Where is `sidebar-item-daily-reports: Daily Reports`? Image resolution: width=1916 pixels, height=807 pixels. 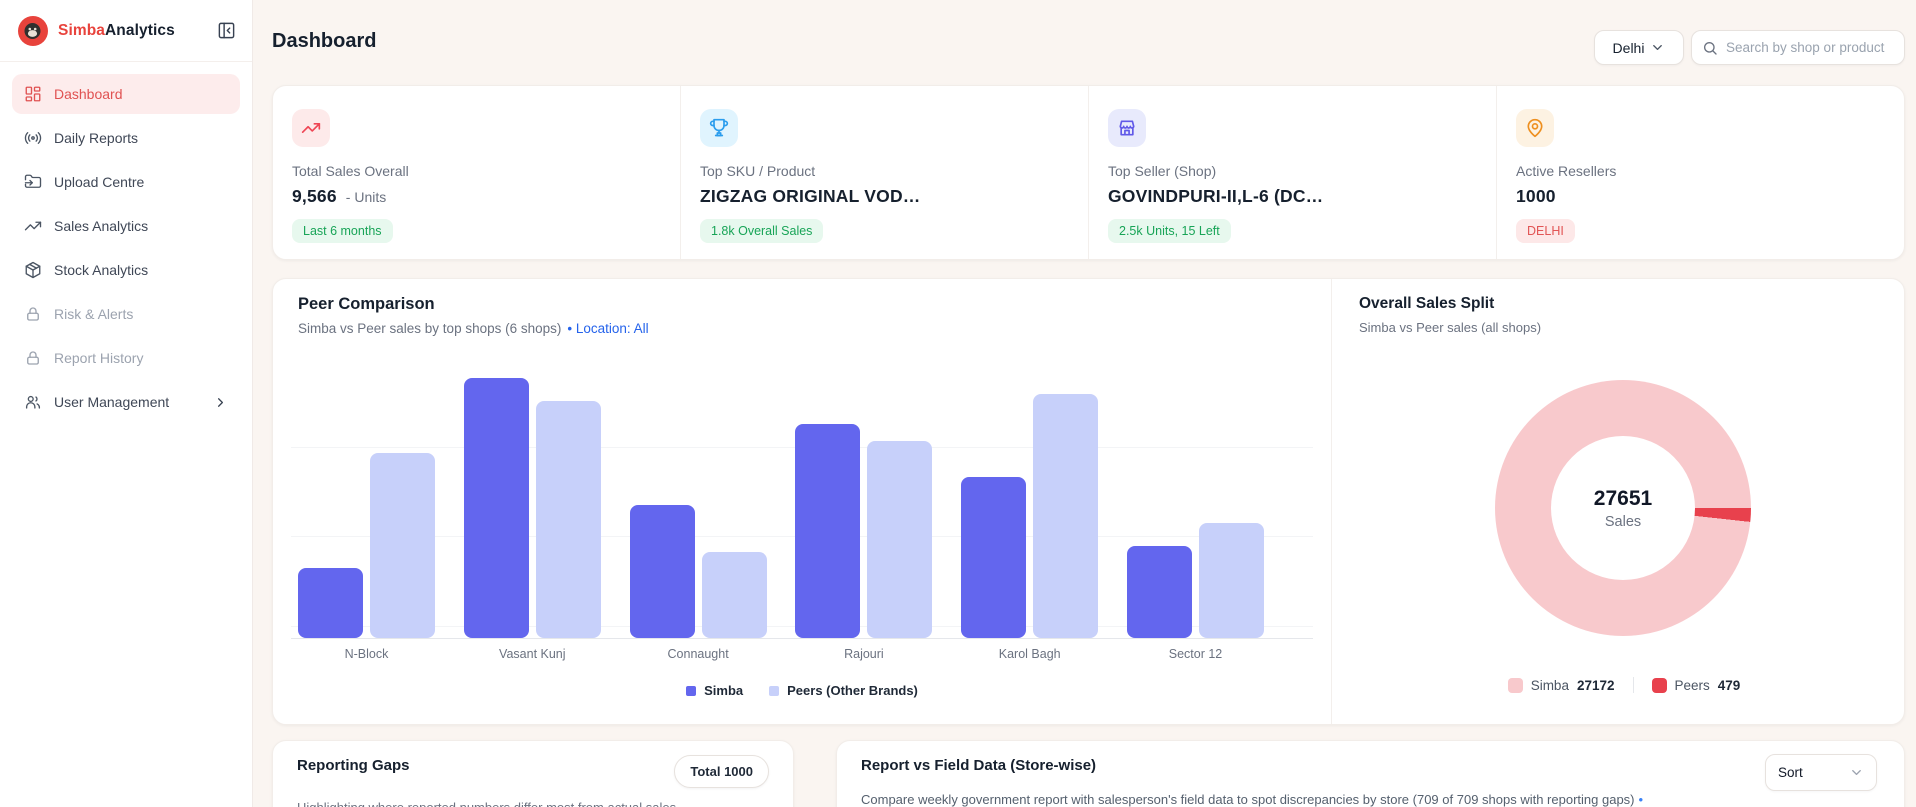
sidebar-item-daily-reports: Daily Reports is located at coordinates (126, 138).